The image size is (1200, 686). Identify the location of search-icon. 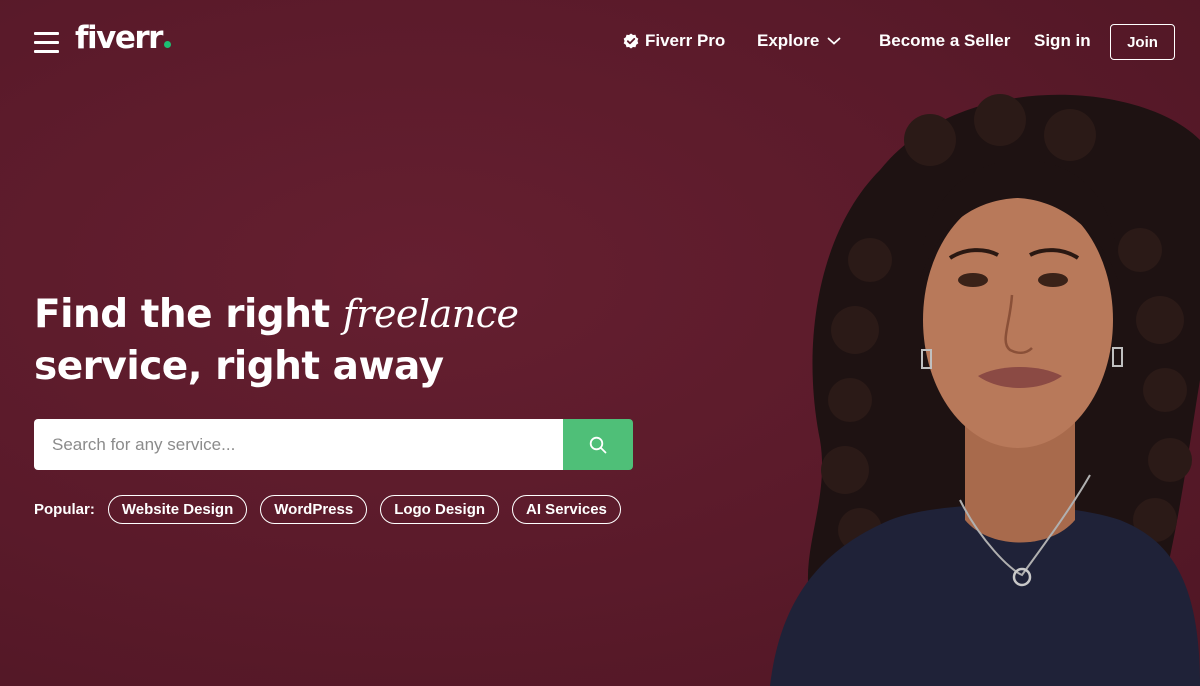
(598, 444).